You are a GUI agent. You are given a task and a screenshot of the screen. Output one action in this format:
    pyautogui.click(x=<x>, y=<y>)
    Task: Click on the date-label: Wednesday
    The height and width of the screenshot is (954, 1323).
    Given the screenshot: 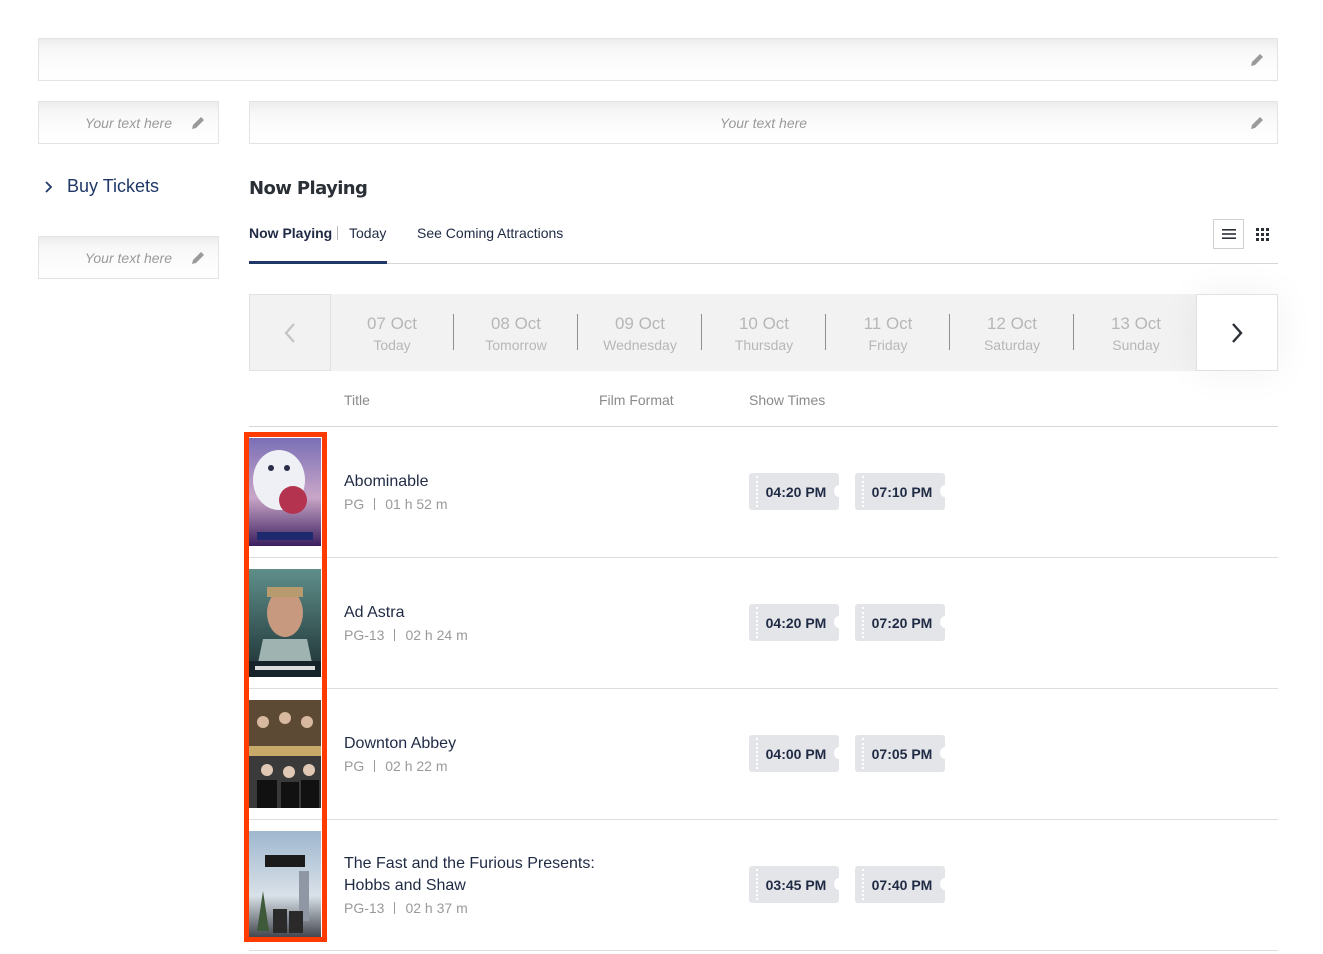 What is the action you would take?
    pyautogui.click(x=640, y=345)
    